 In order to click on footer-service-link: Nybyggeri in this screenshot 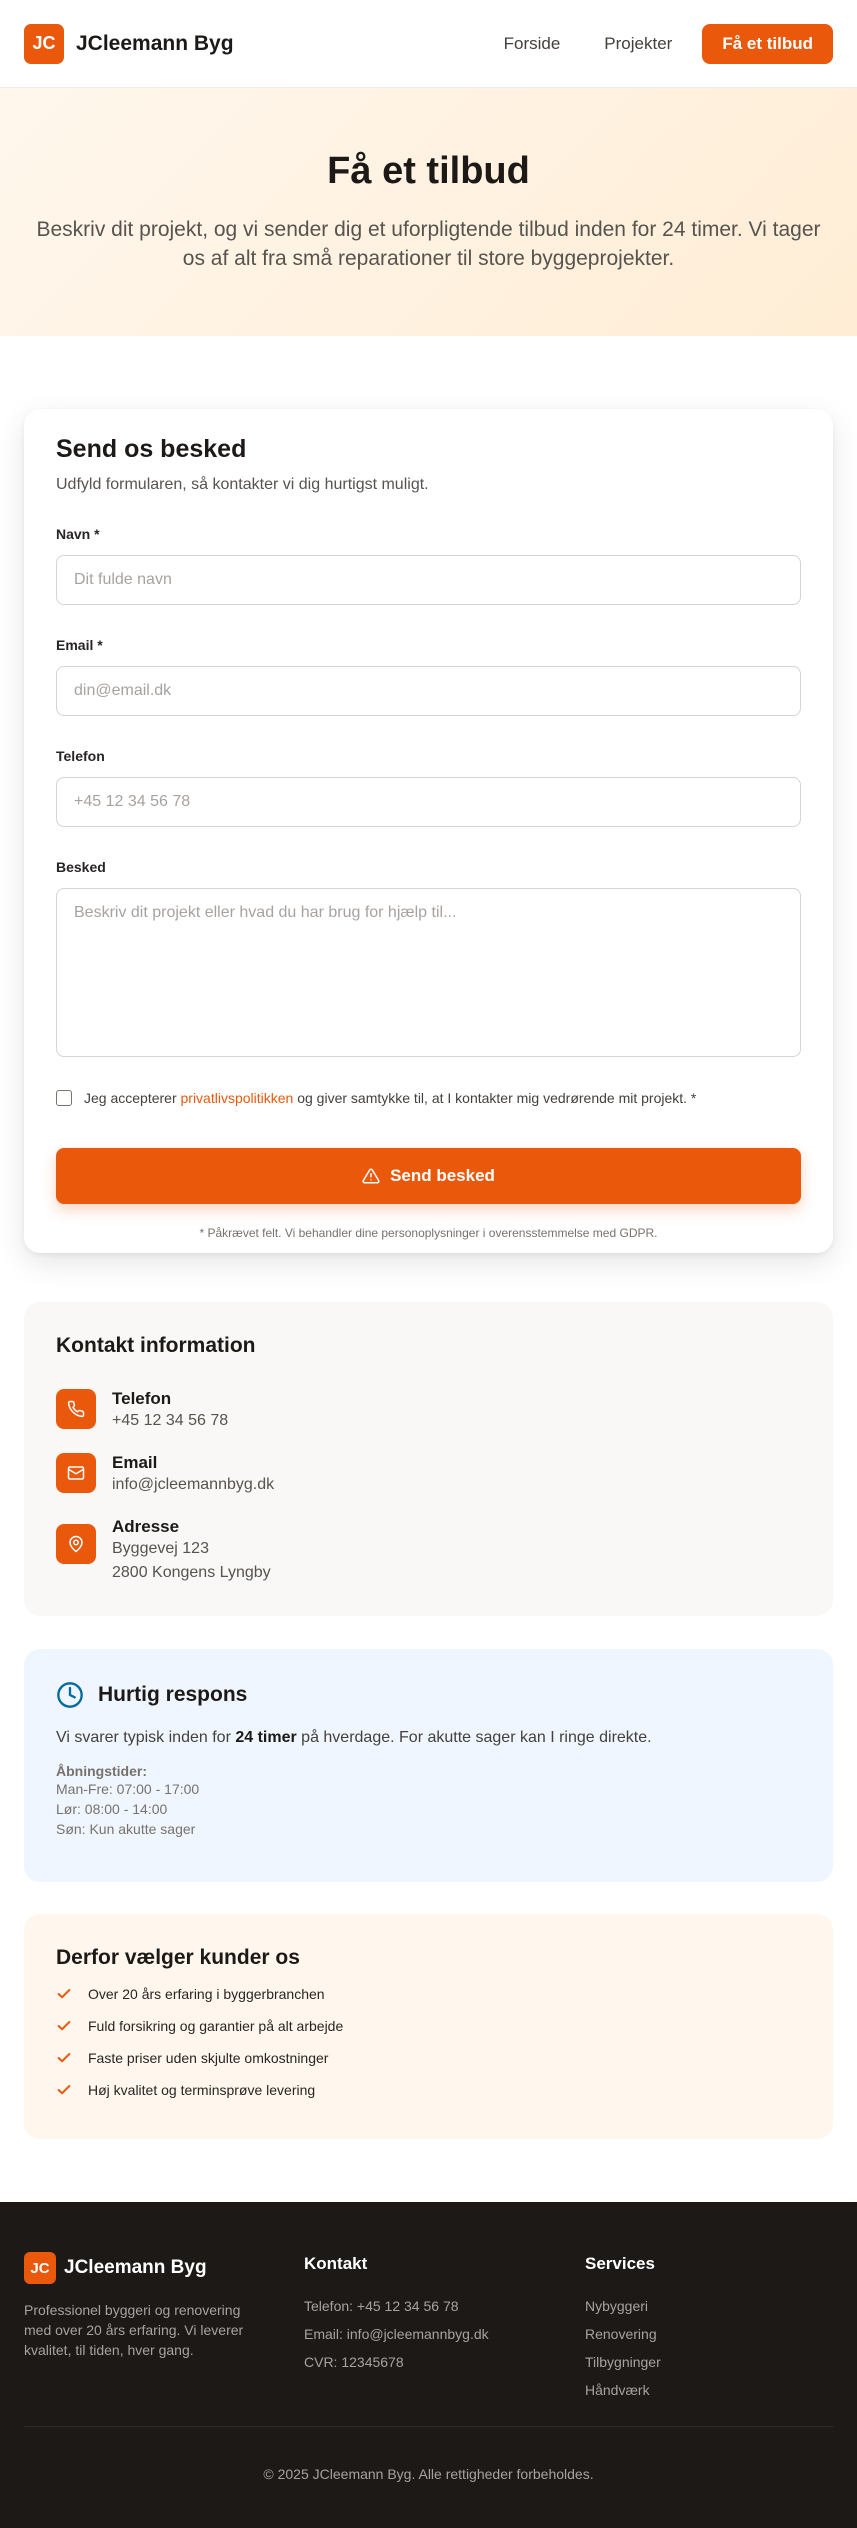, I will do `click(623, 2306)`.